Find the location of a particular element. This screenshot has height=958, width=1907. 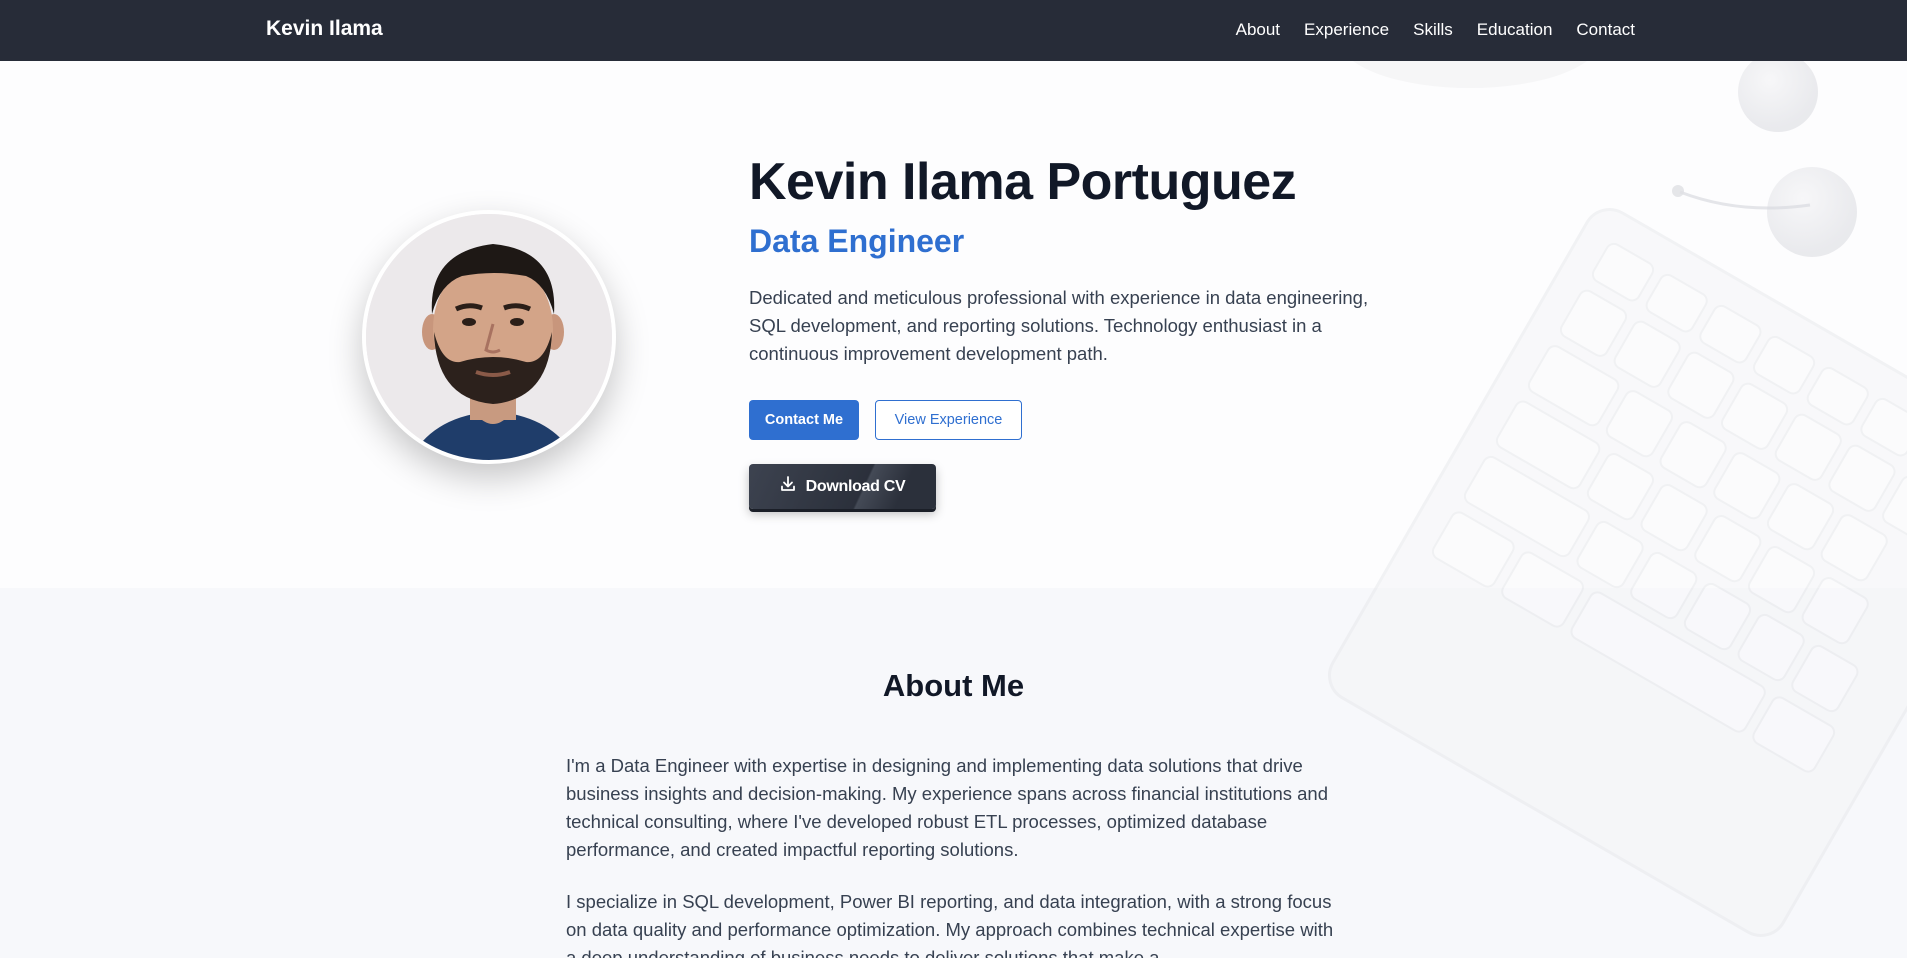

nav-link-experience: Experience is located at coordinates (1346, 30).